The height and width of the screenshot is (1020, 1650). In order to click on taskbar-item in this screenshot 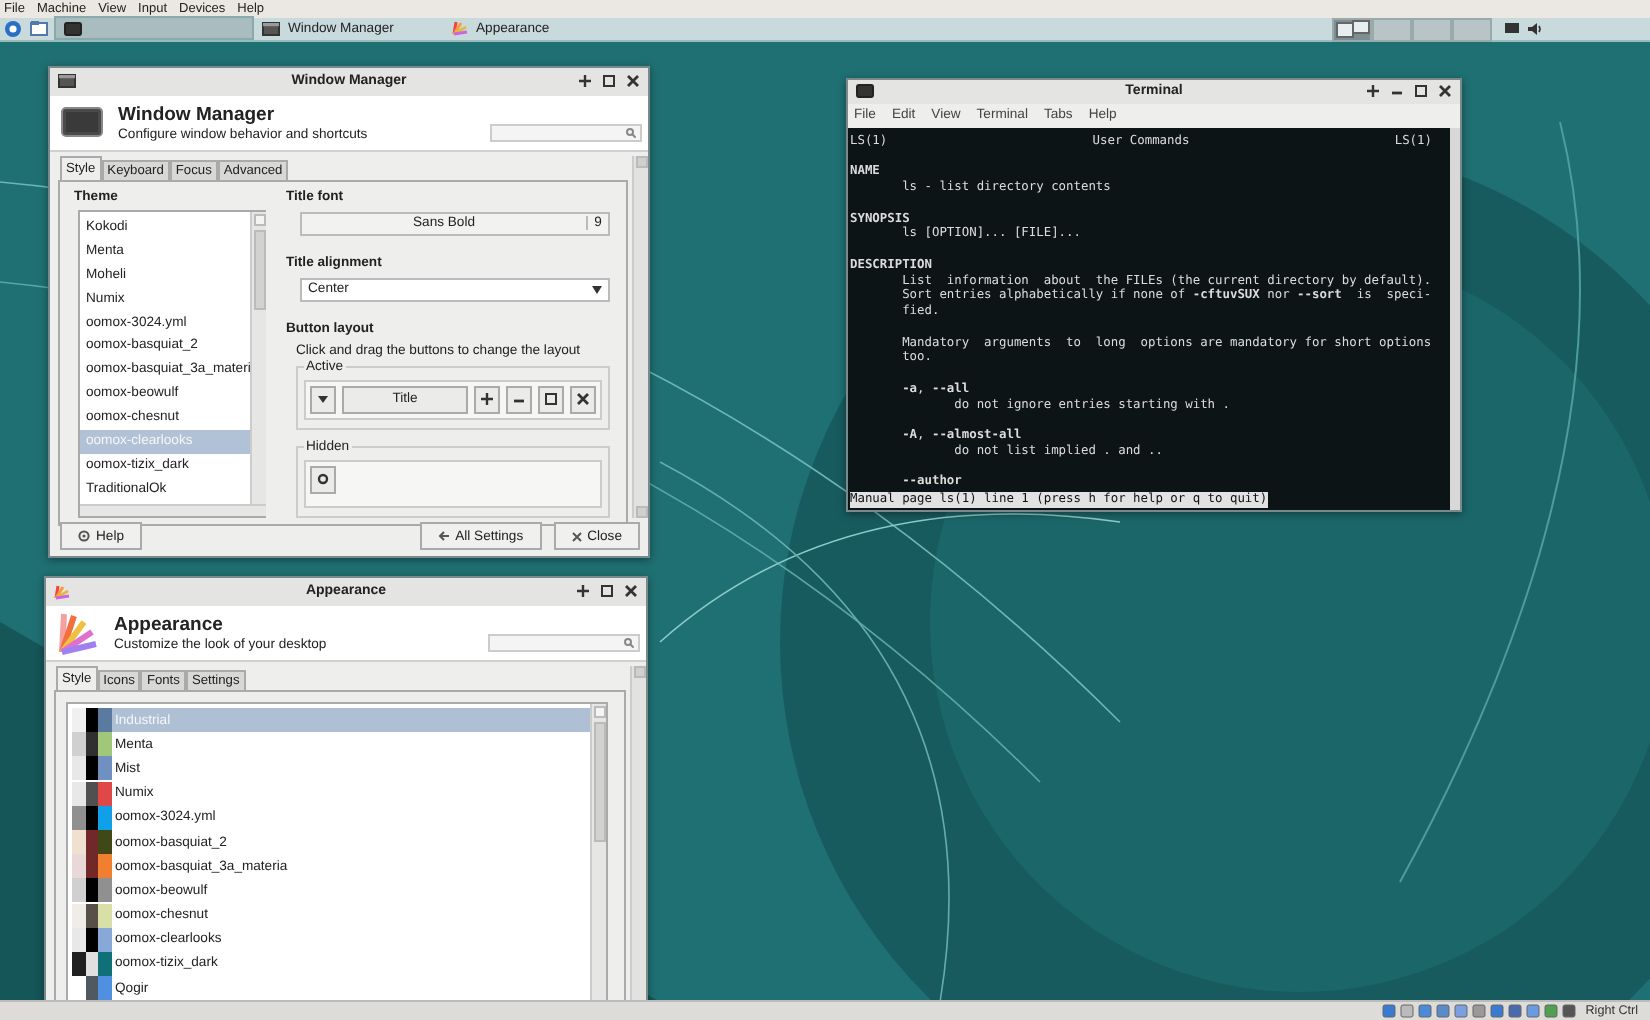, I will do `click(154, 28)`.